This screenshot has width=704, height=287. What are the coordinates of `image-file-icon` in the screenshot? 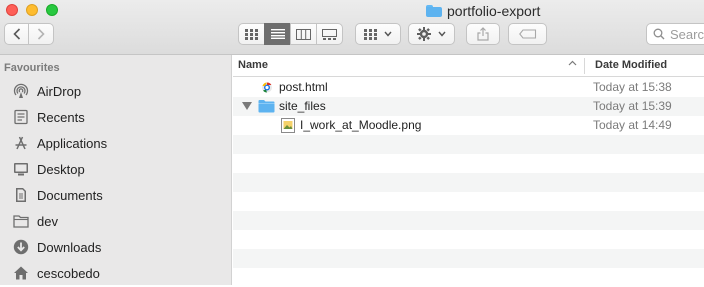 It's located at (289, 125).